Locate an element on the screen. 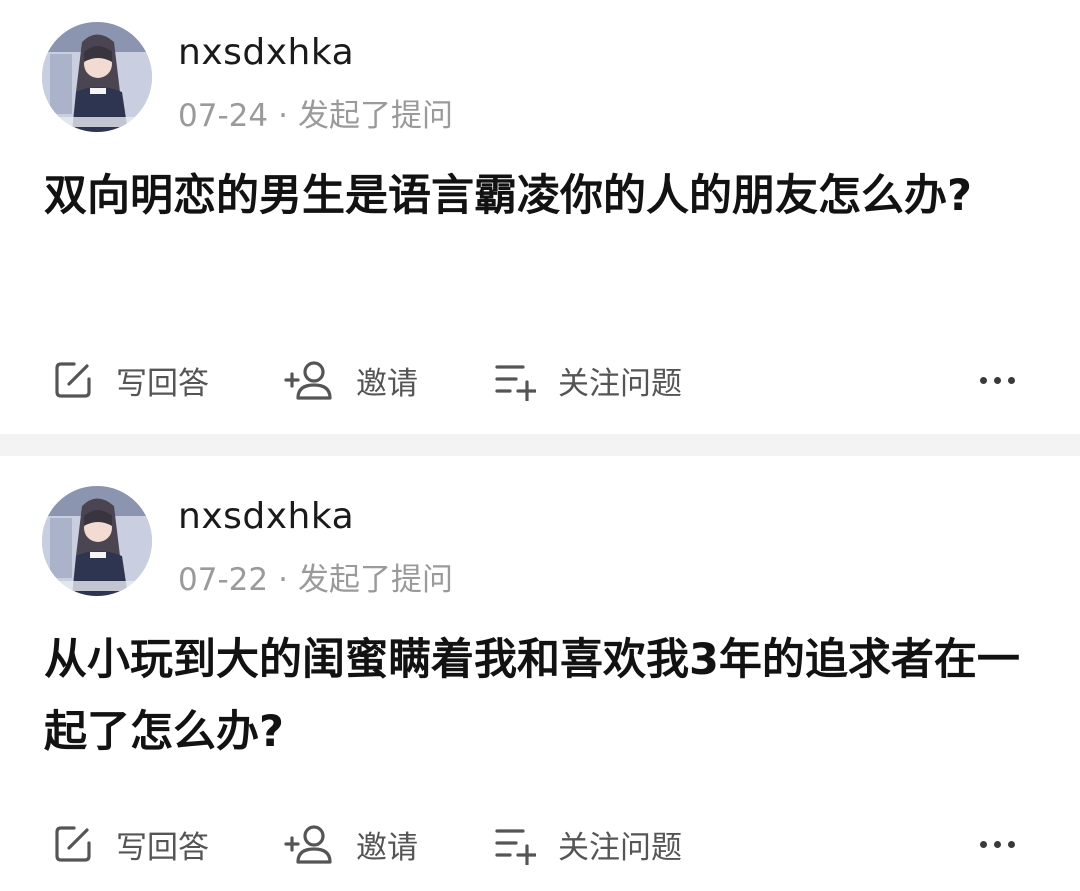  post-date: 07-24 is located at coordinates (223, 116).